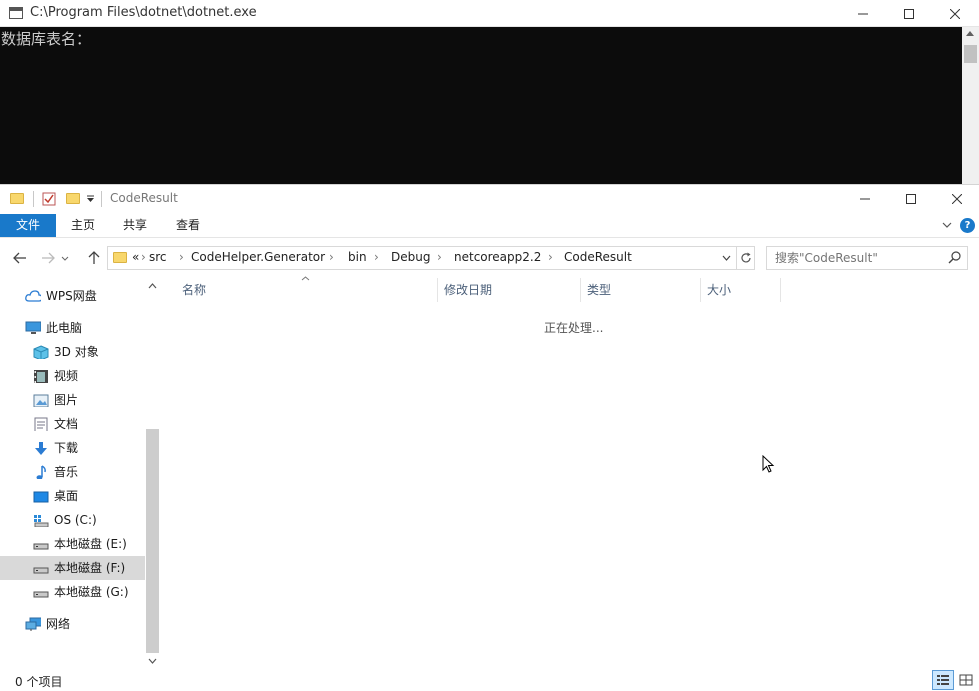 The height and width of the screenshot is (691, 979). What do you see at coordinates (194, 290) in the screenshot?
I see `column-header-name: 名称` at bounding box center [194, 290].